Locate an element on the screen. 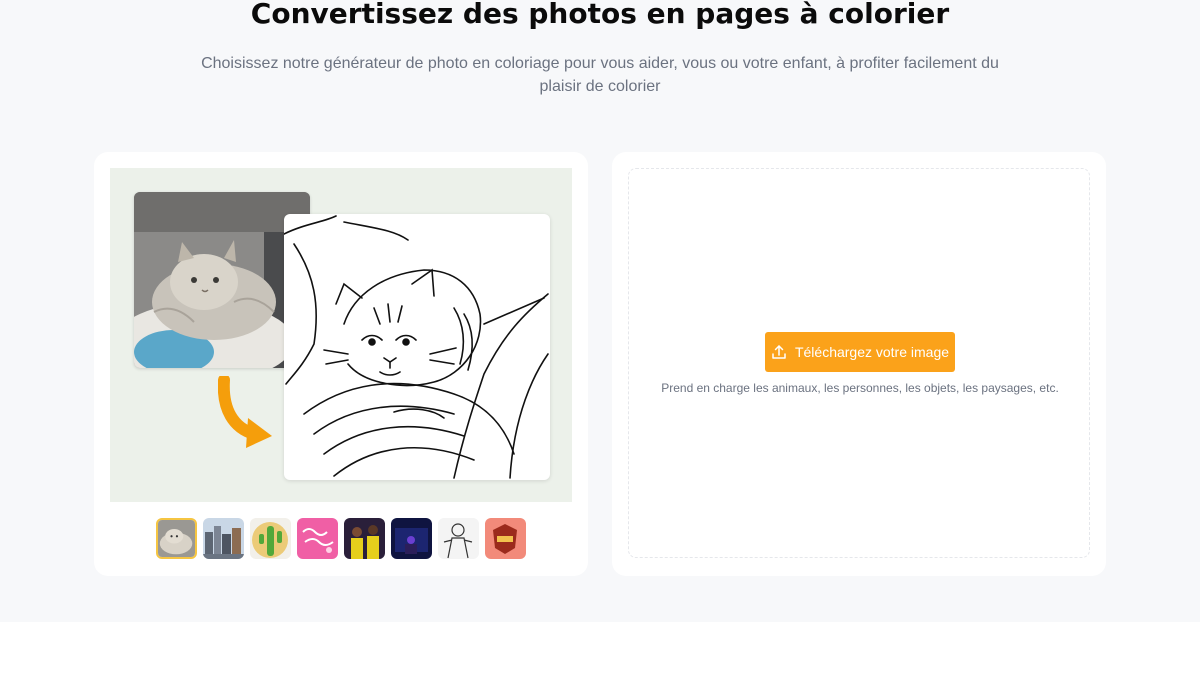 The width and height of the screenshot is (1200, 675). thumbnail-pink-text is located at coordinates (317, 538).